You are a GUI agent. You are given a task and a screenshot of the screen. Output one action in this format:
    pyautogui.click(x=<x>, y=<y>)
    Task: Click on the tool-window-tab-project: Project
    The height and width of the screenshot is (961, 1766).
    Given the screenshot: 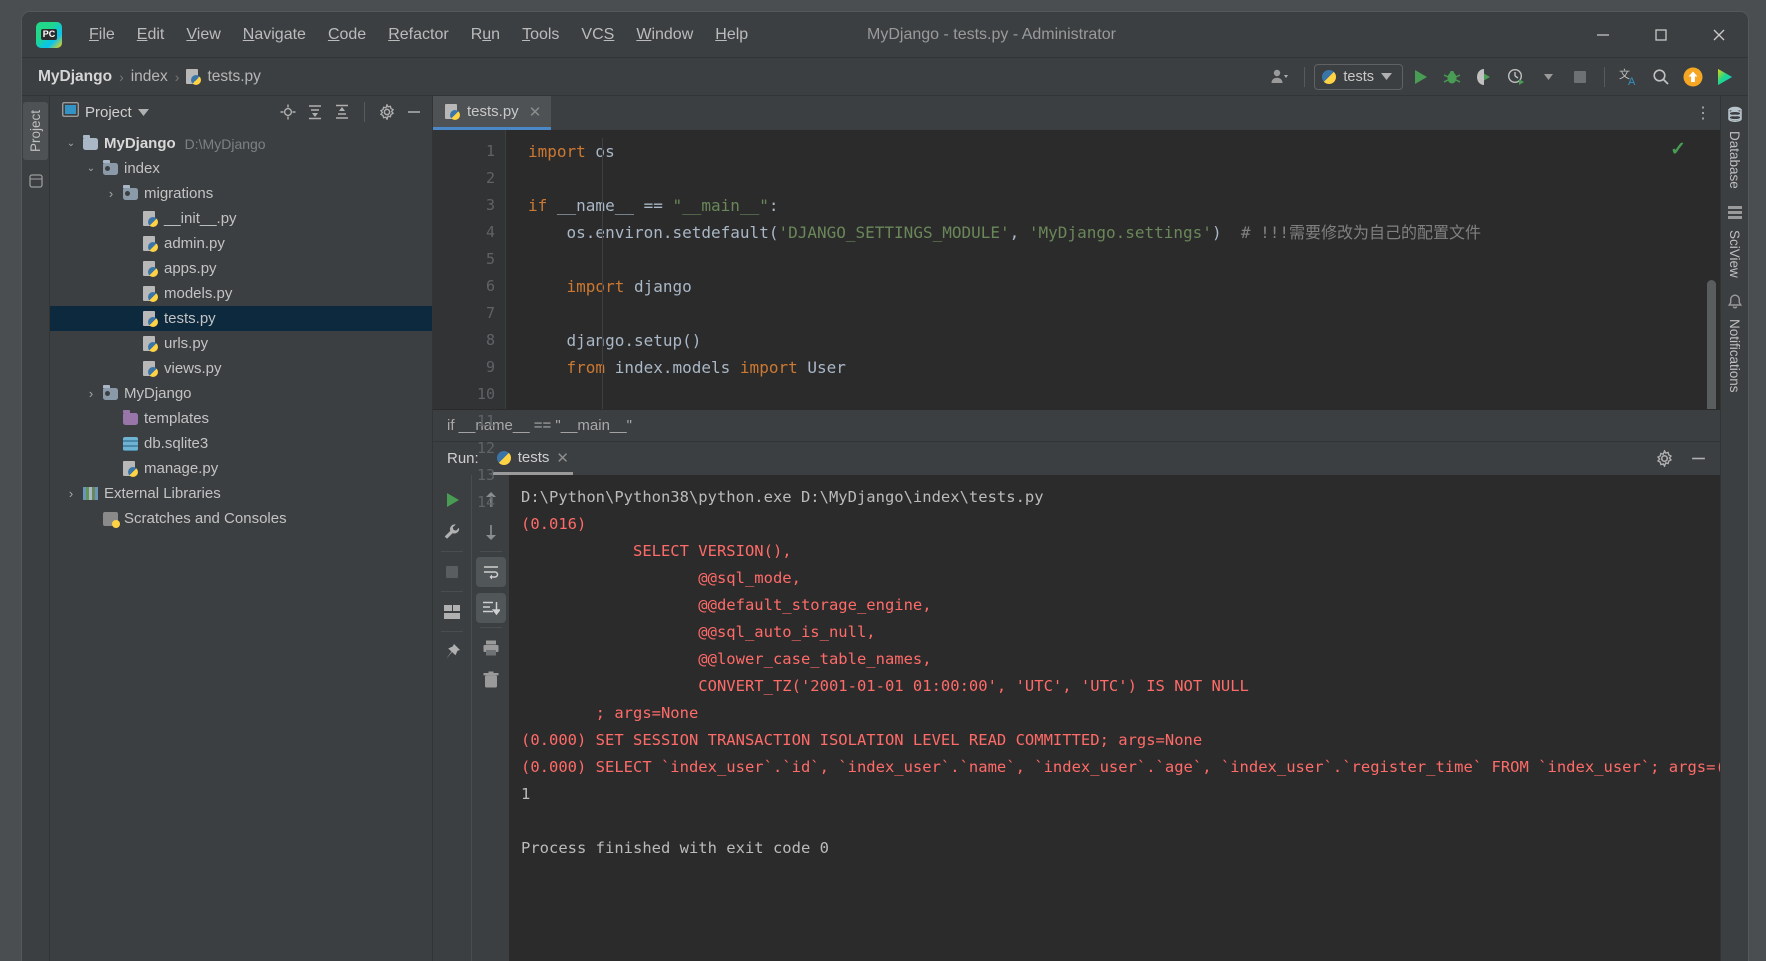 What is the action you would take?
    pyautogui.click(x=35, y=131)
    